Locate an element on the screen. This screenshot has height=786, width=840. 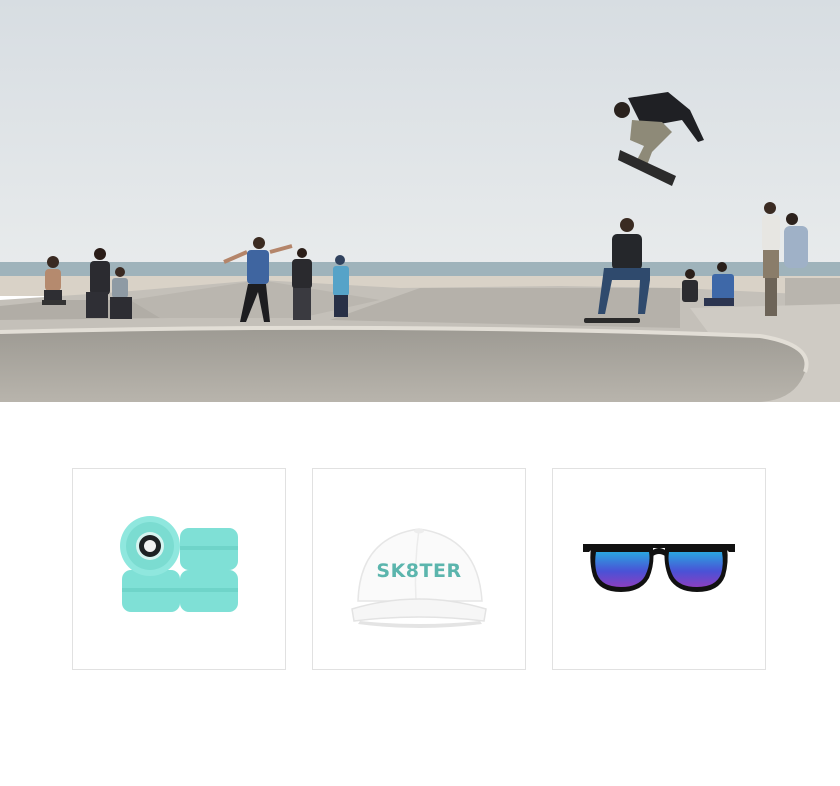
product-card-sunglasses is located at coordinates (659, 569).